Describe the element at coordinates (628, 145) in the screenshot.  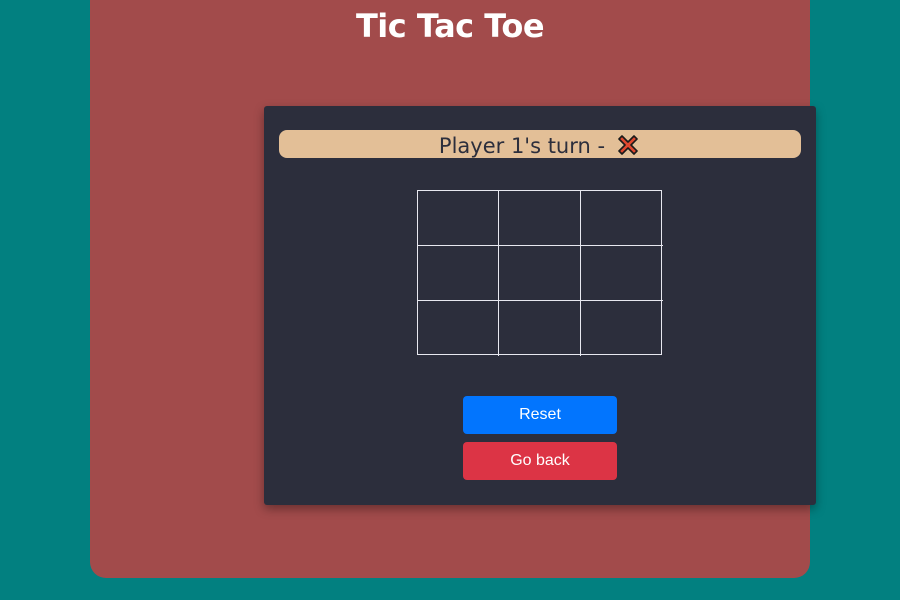
I see `x-icon` at that location.